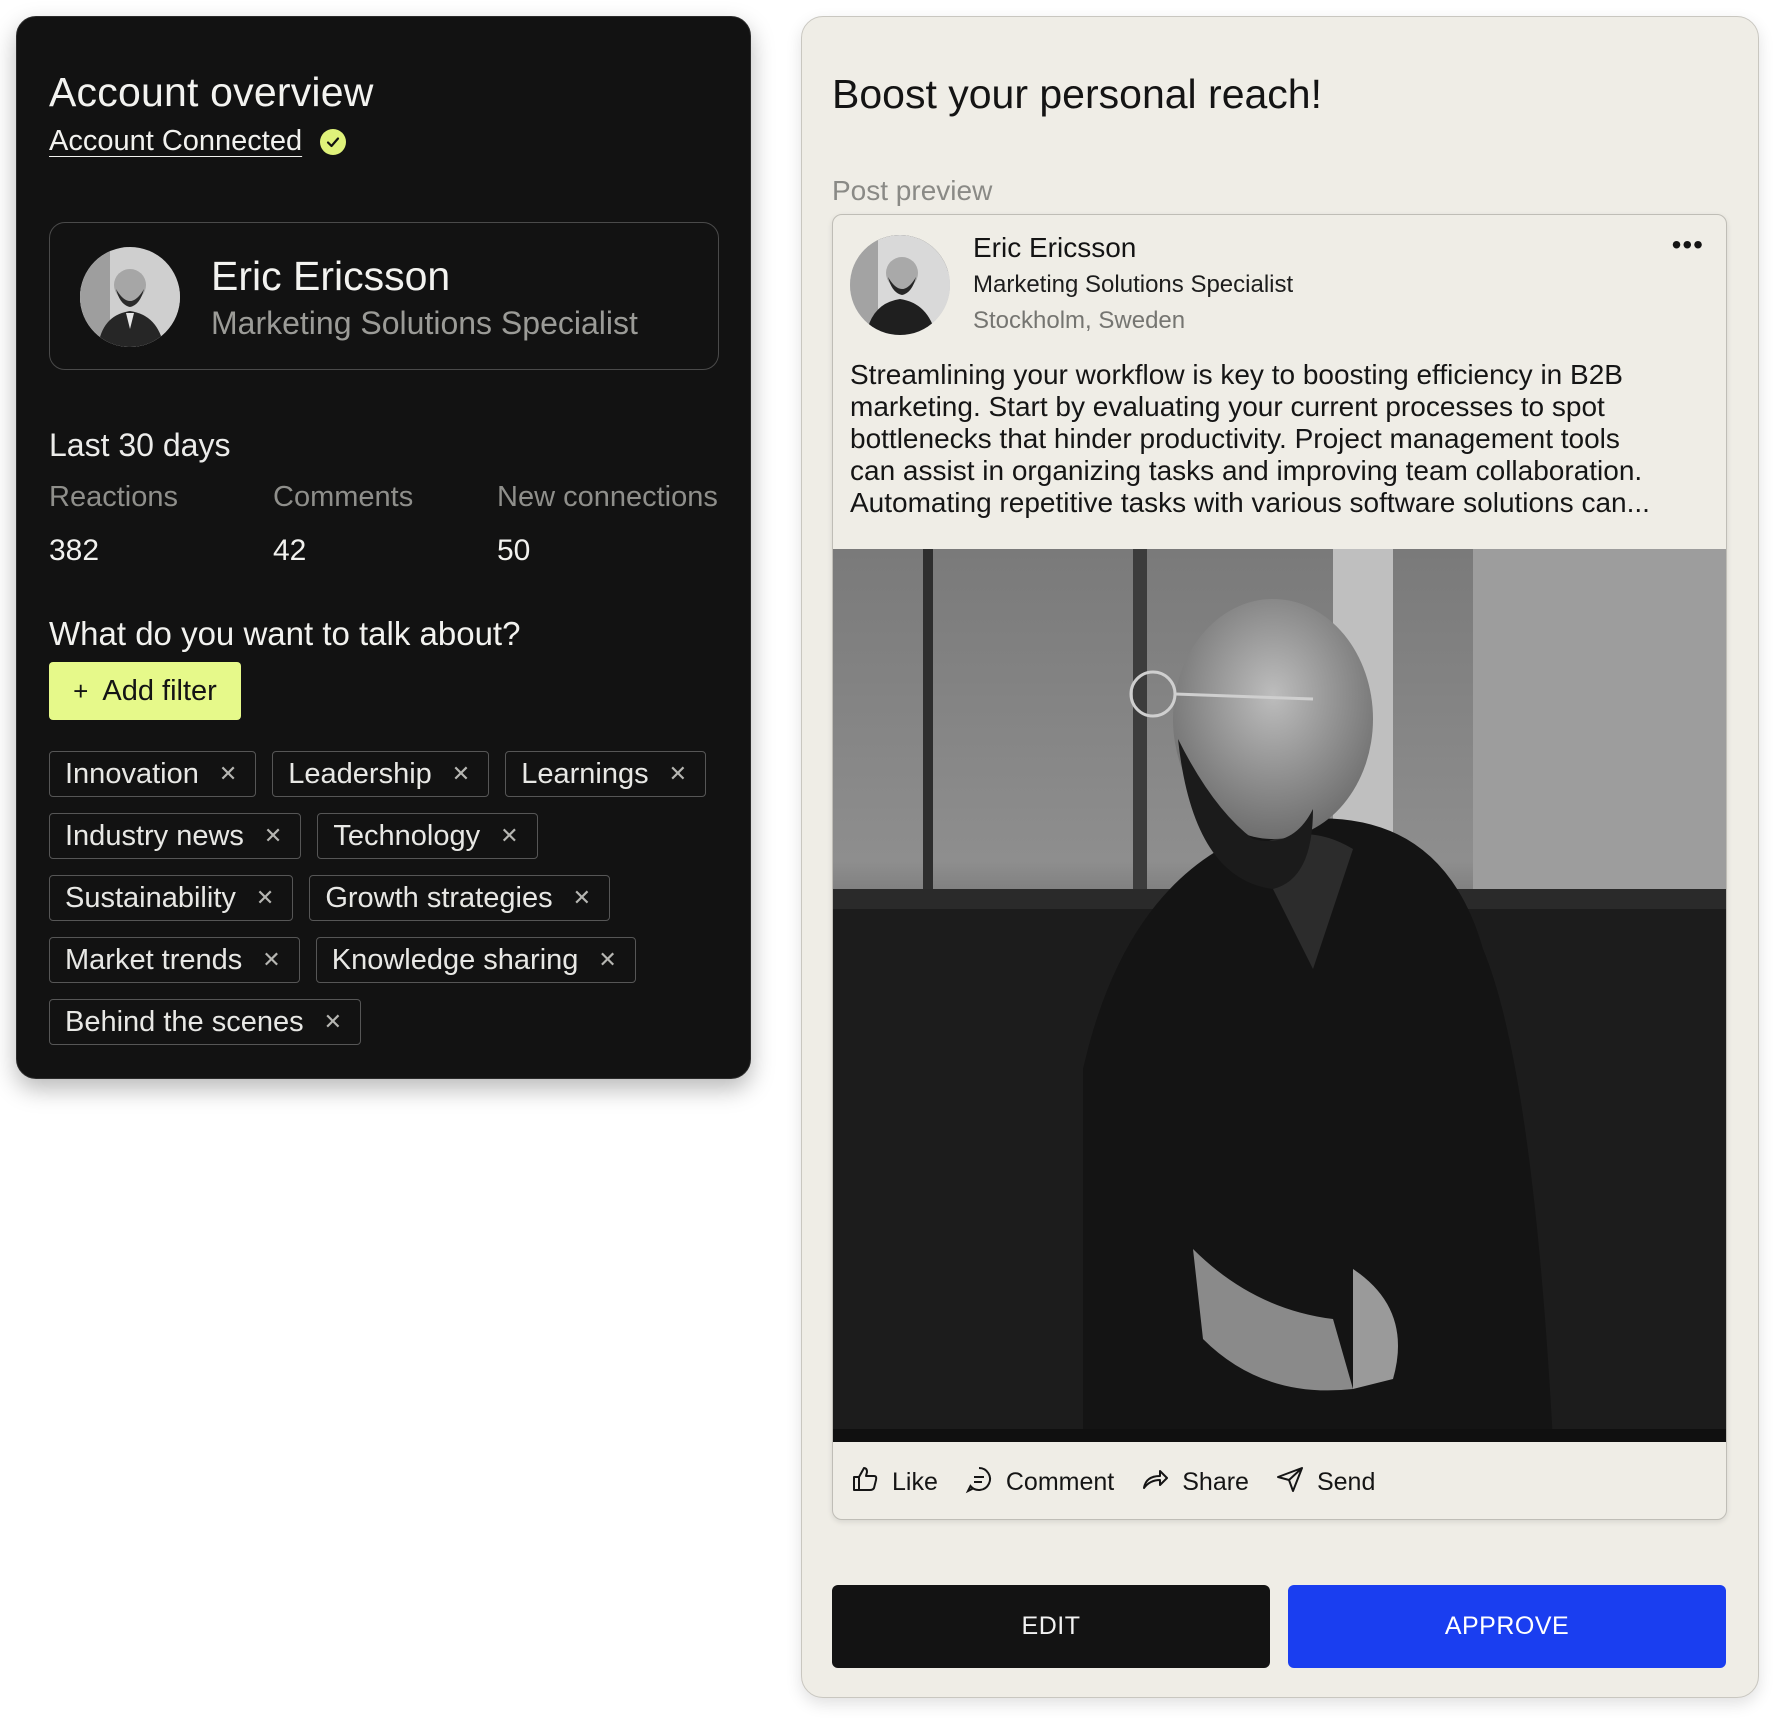  What do you see at coordinates (81, 690) in the screenshot?
I see `plus-icon: +` at bounding box center [81, 690].